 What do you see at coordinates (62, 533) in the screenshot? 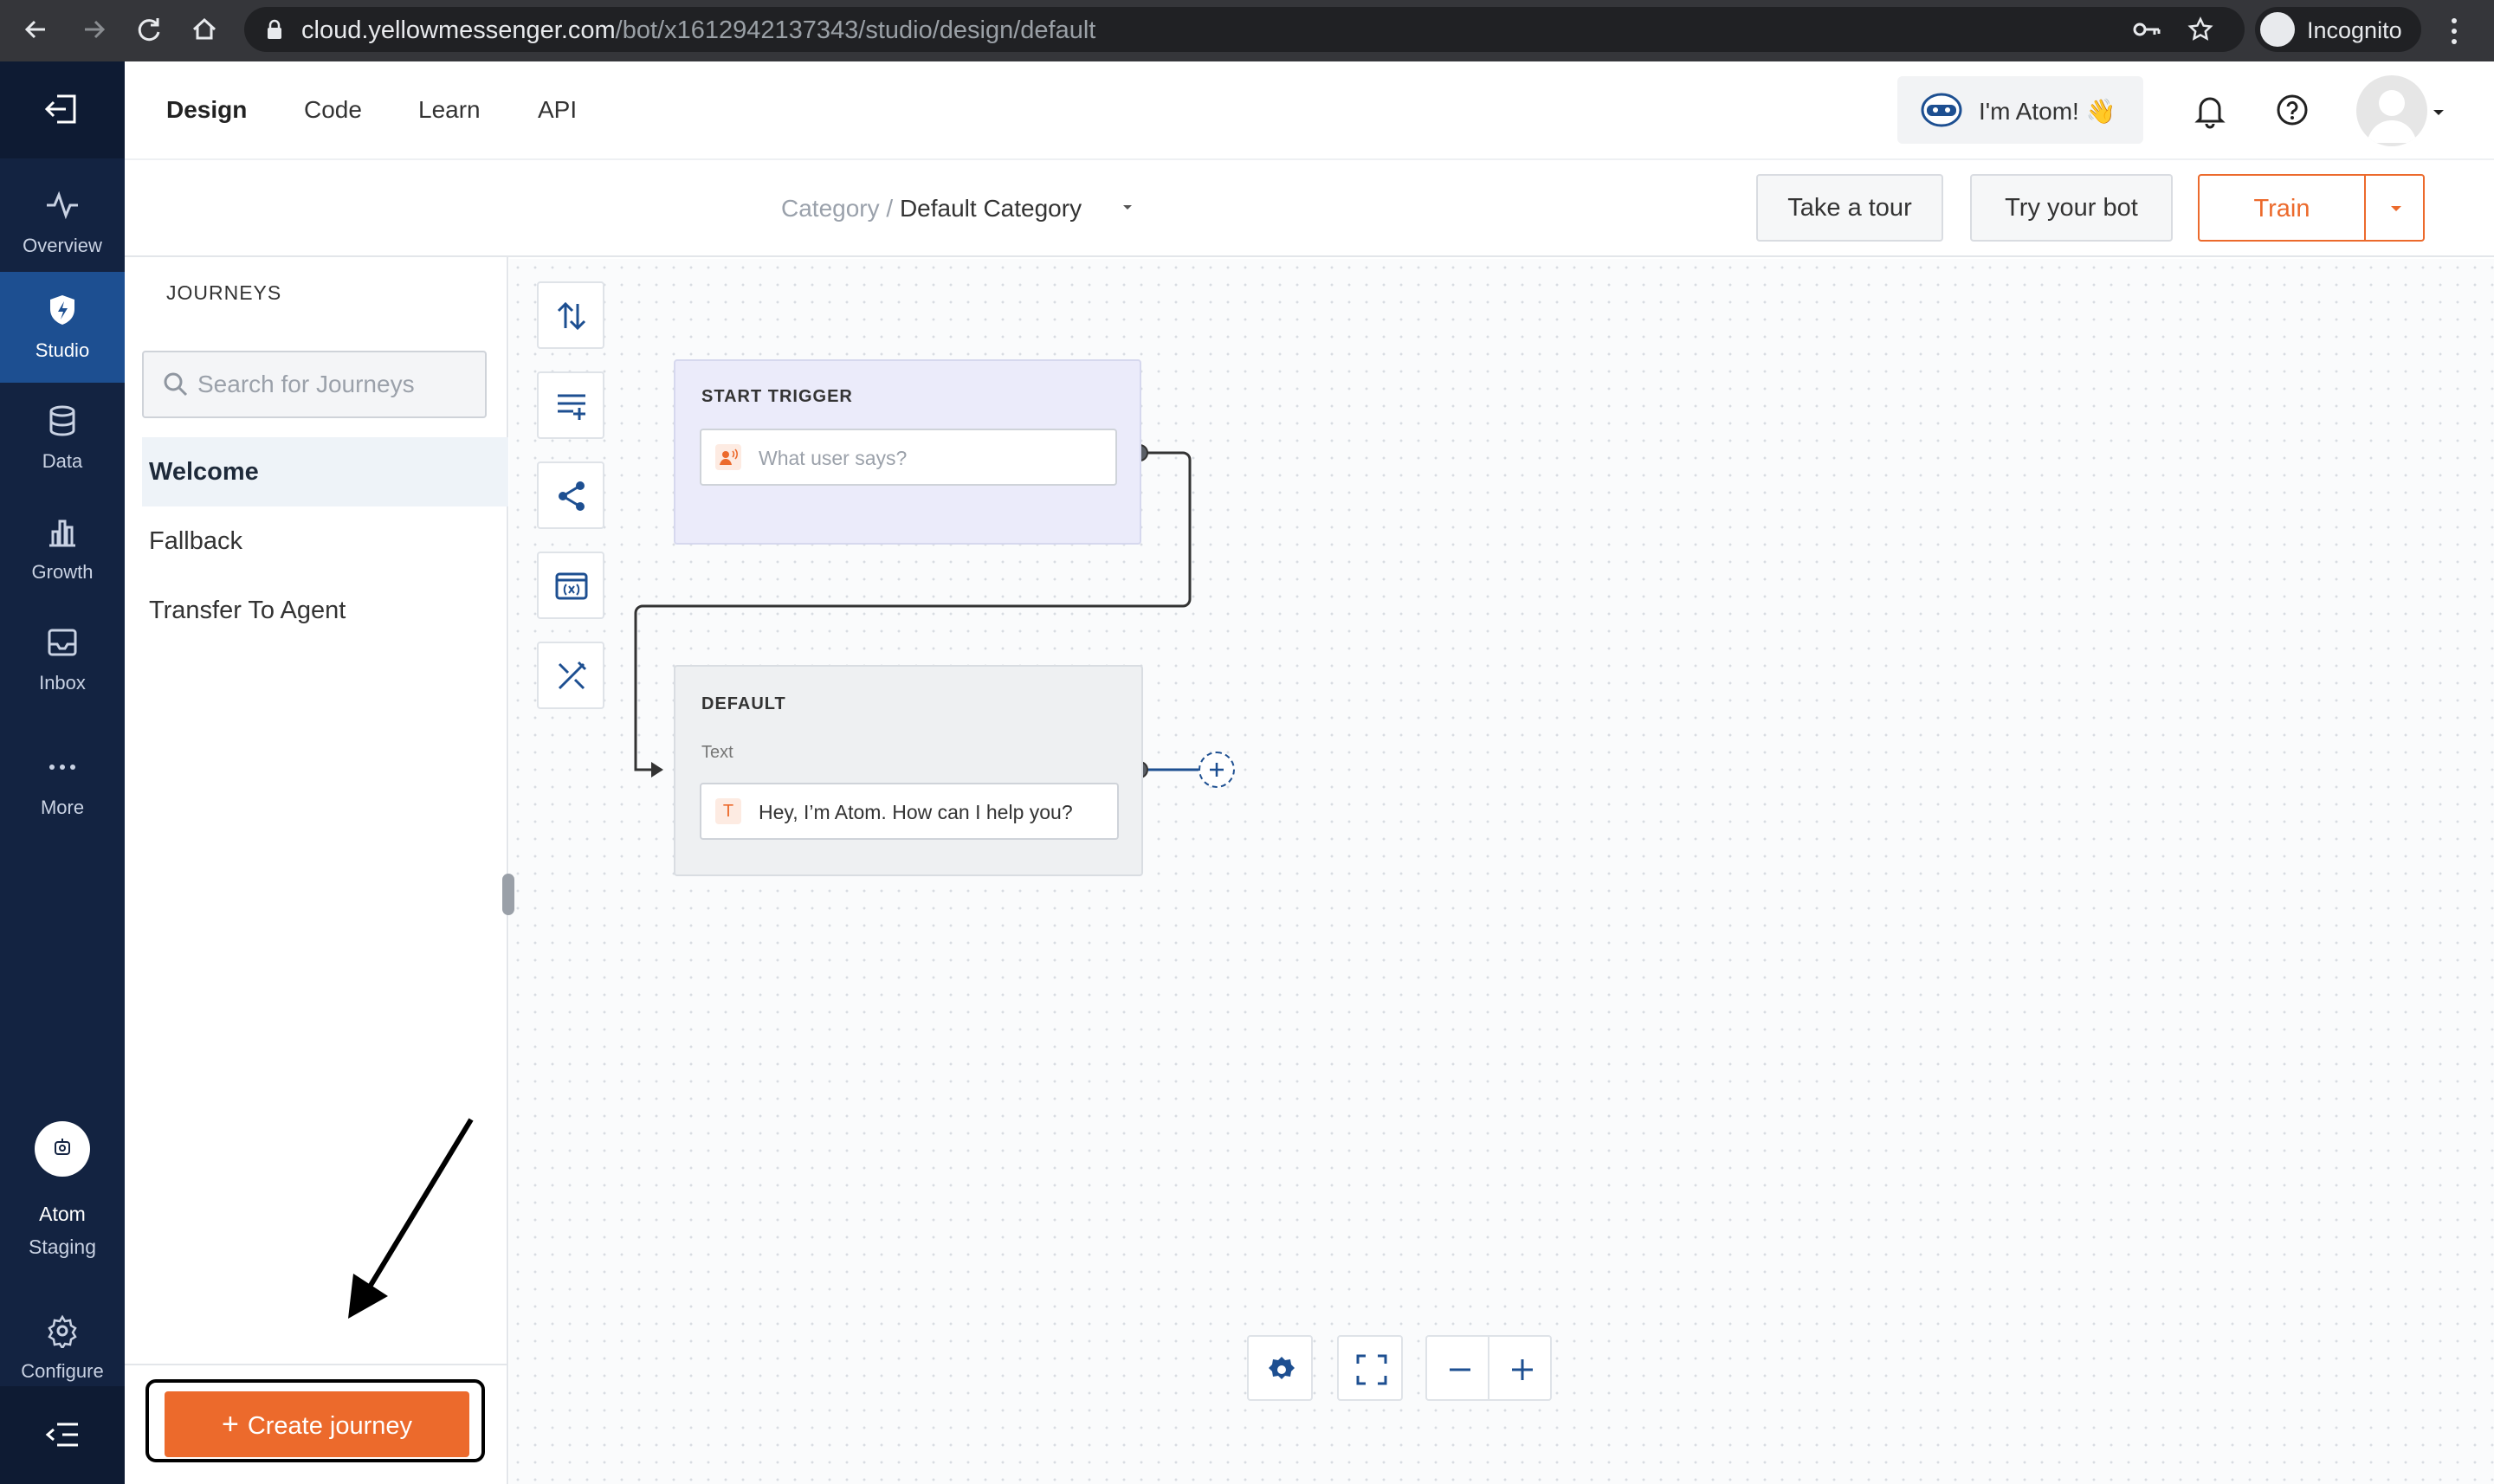
I see `bar-chart-icon` at bounding box center [62, 533].